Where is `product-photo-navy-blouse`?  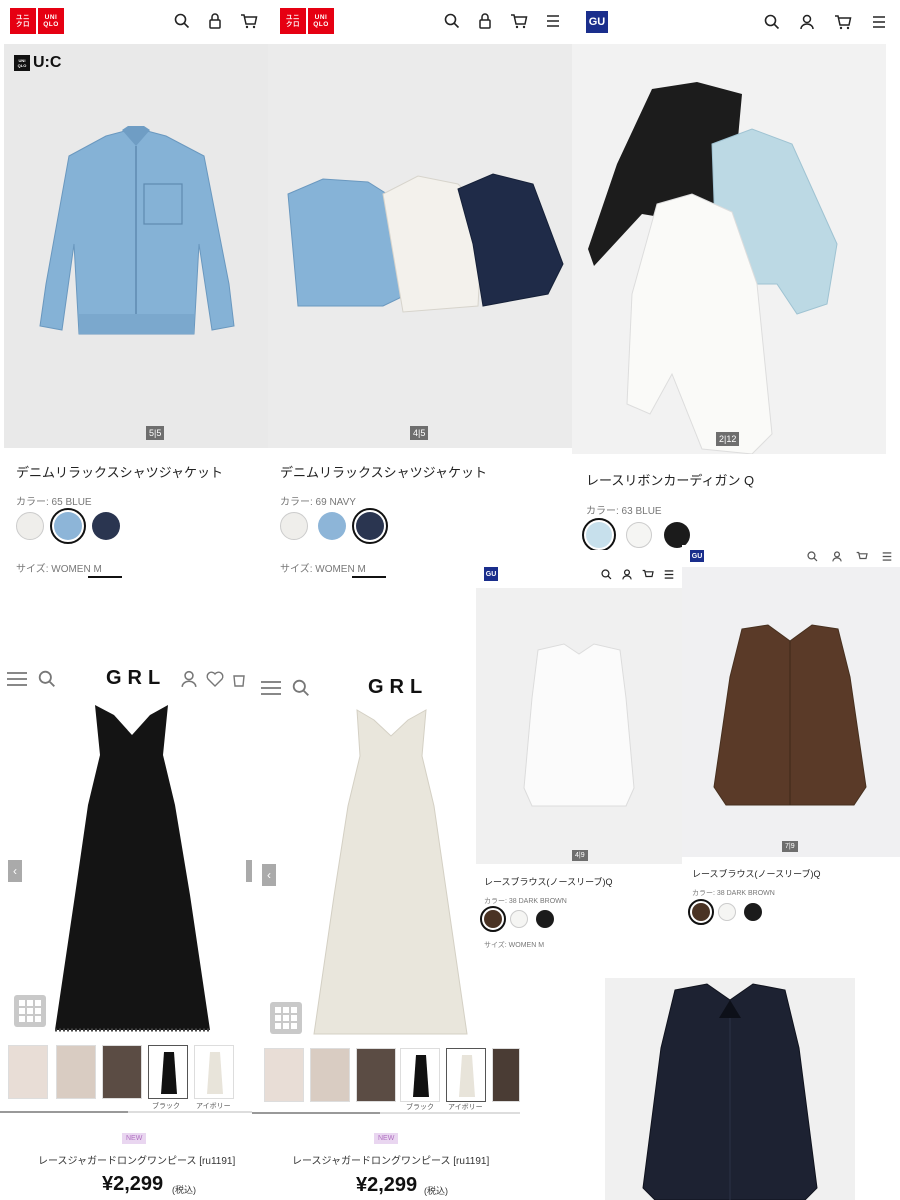 product-photo-navy-blouse is located at coordinates (730, 1089).